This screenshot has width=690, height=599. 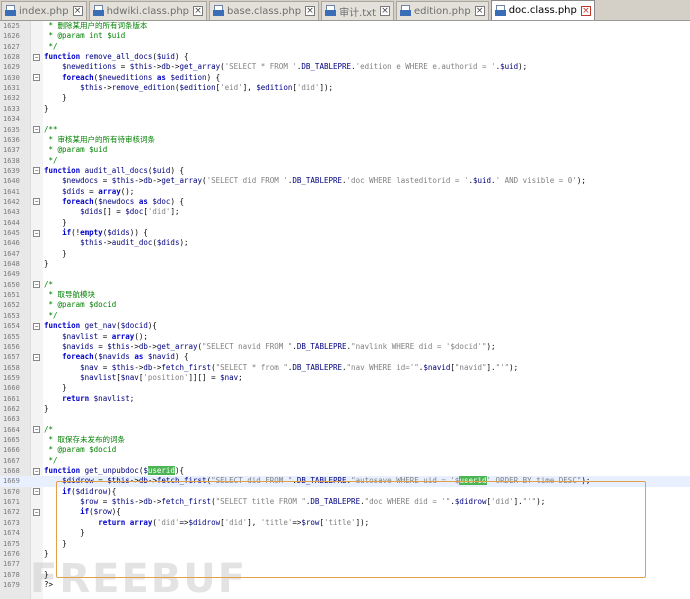 I want to click on code-line: 1661 return $navlist;, so click(x=345, y=399).